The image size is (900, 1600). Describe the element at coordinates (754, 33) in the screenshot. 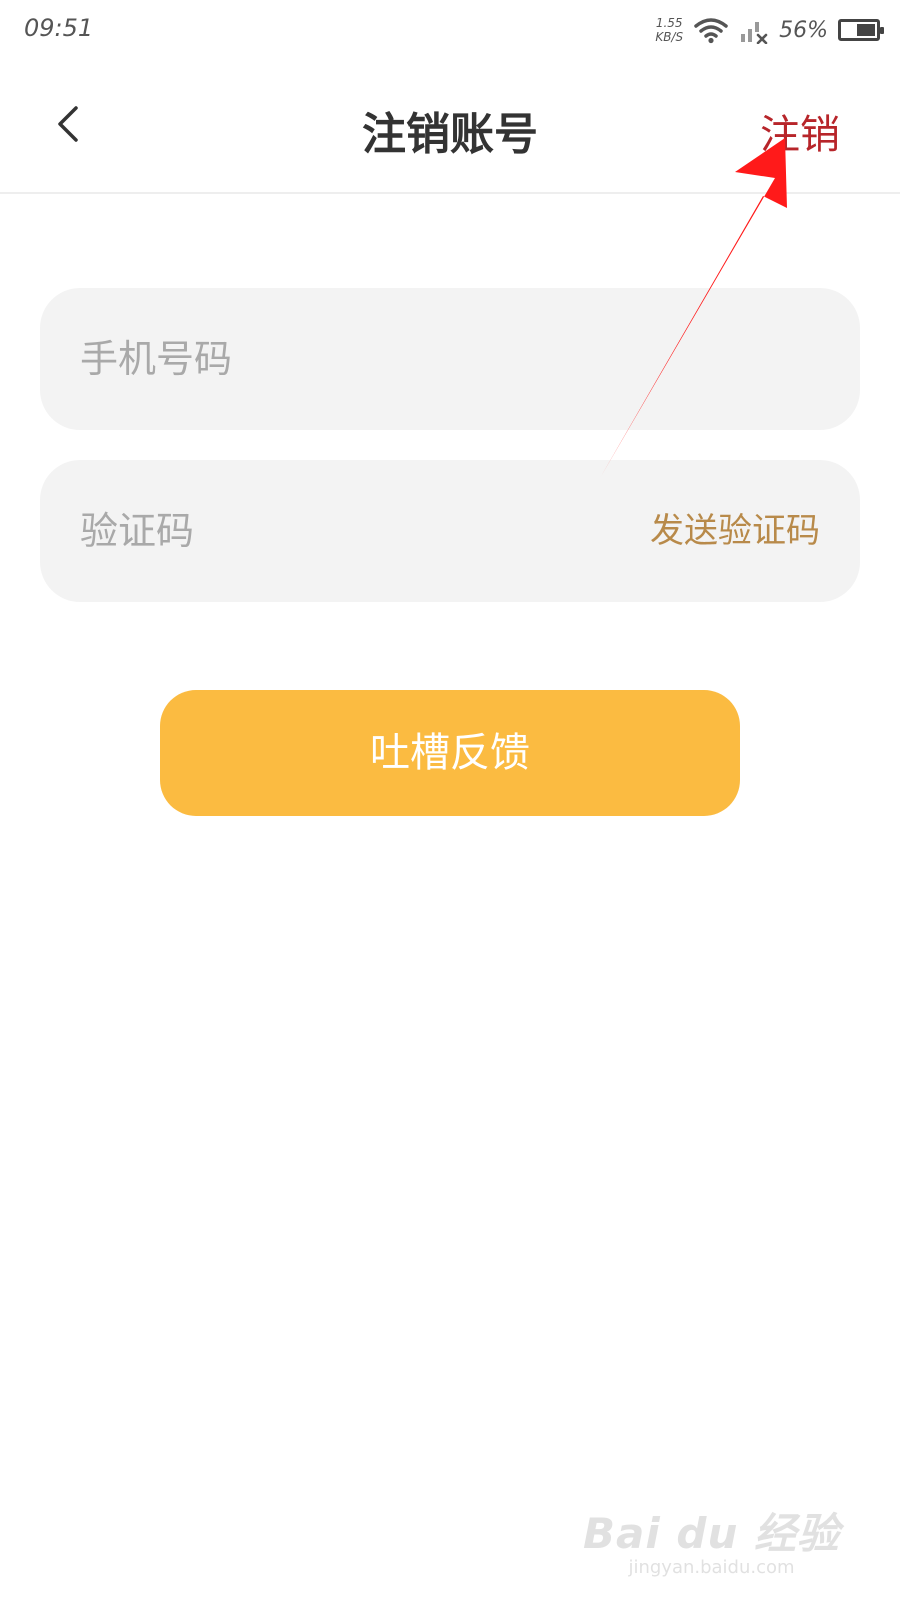

I see `cellular-signal-no-service-icon` at that location.